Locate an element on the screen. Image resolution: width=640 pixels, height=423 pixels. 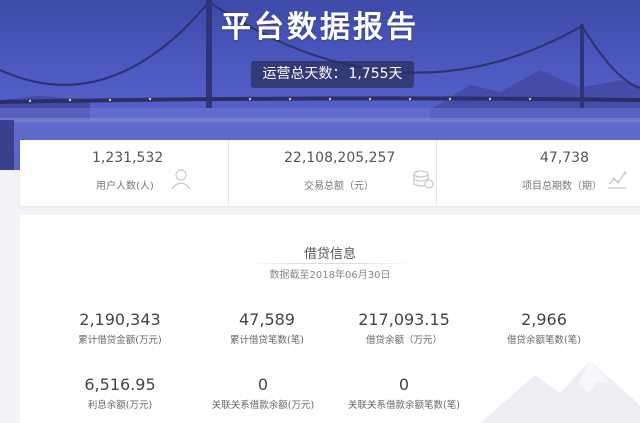
metric-balance-count: 2,966 借贷余额笔数(笔) is located at coordinates (544, 328).